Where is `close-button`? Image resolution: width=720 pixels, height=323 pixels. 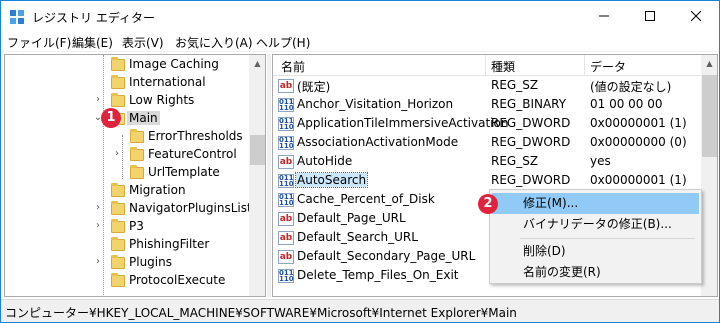
close-button is located at coordinates (696, 16).